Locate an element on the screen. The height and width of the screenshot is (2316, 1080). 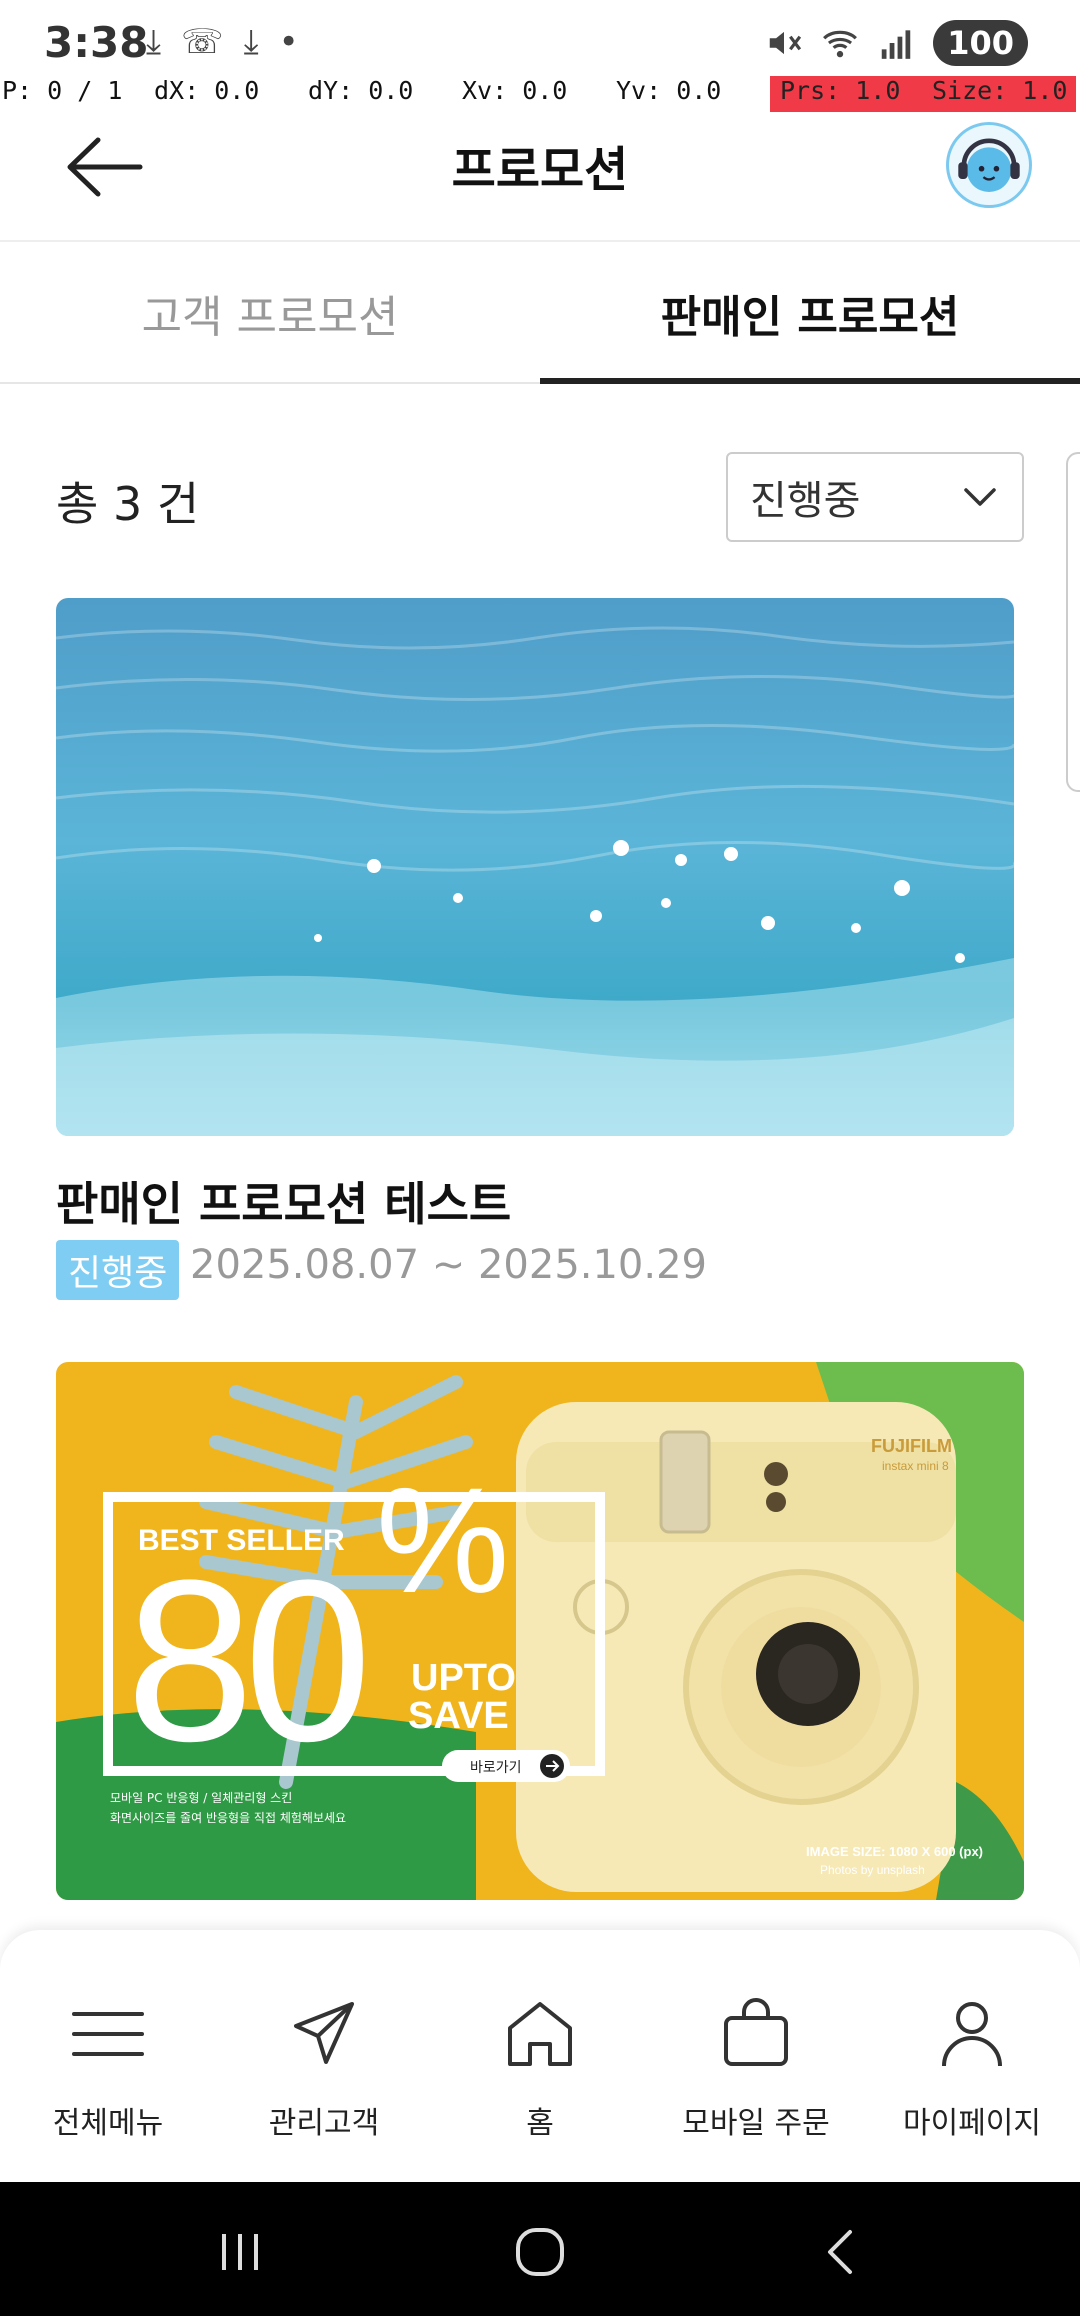
nav-label-mobile-order: 모바일 주문 is located at coordinates (756, 2123).